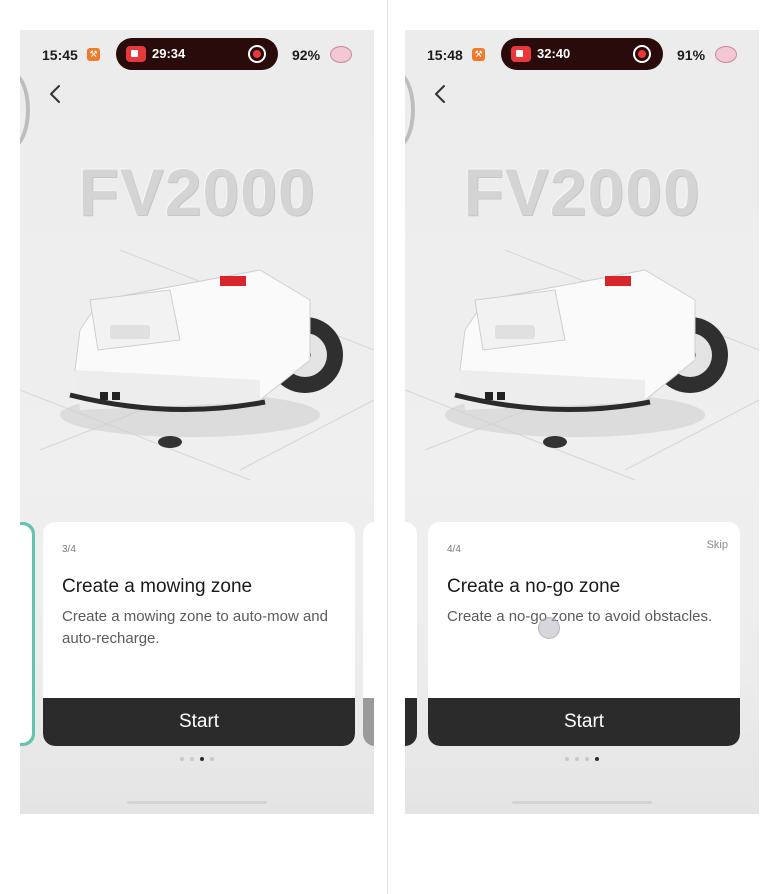 The image size is (765, 894). Describe the element at coordinates (169, 53) in the screenshot. I see `record-timer: 29:34` at that location.